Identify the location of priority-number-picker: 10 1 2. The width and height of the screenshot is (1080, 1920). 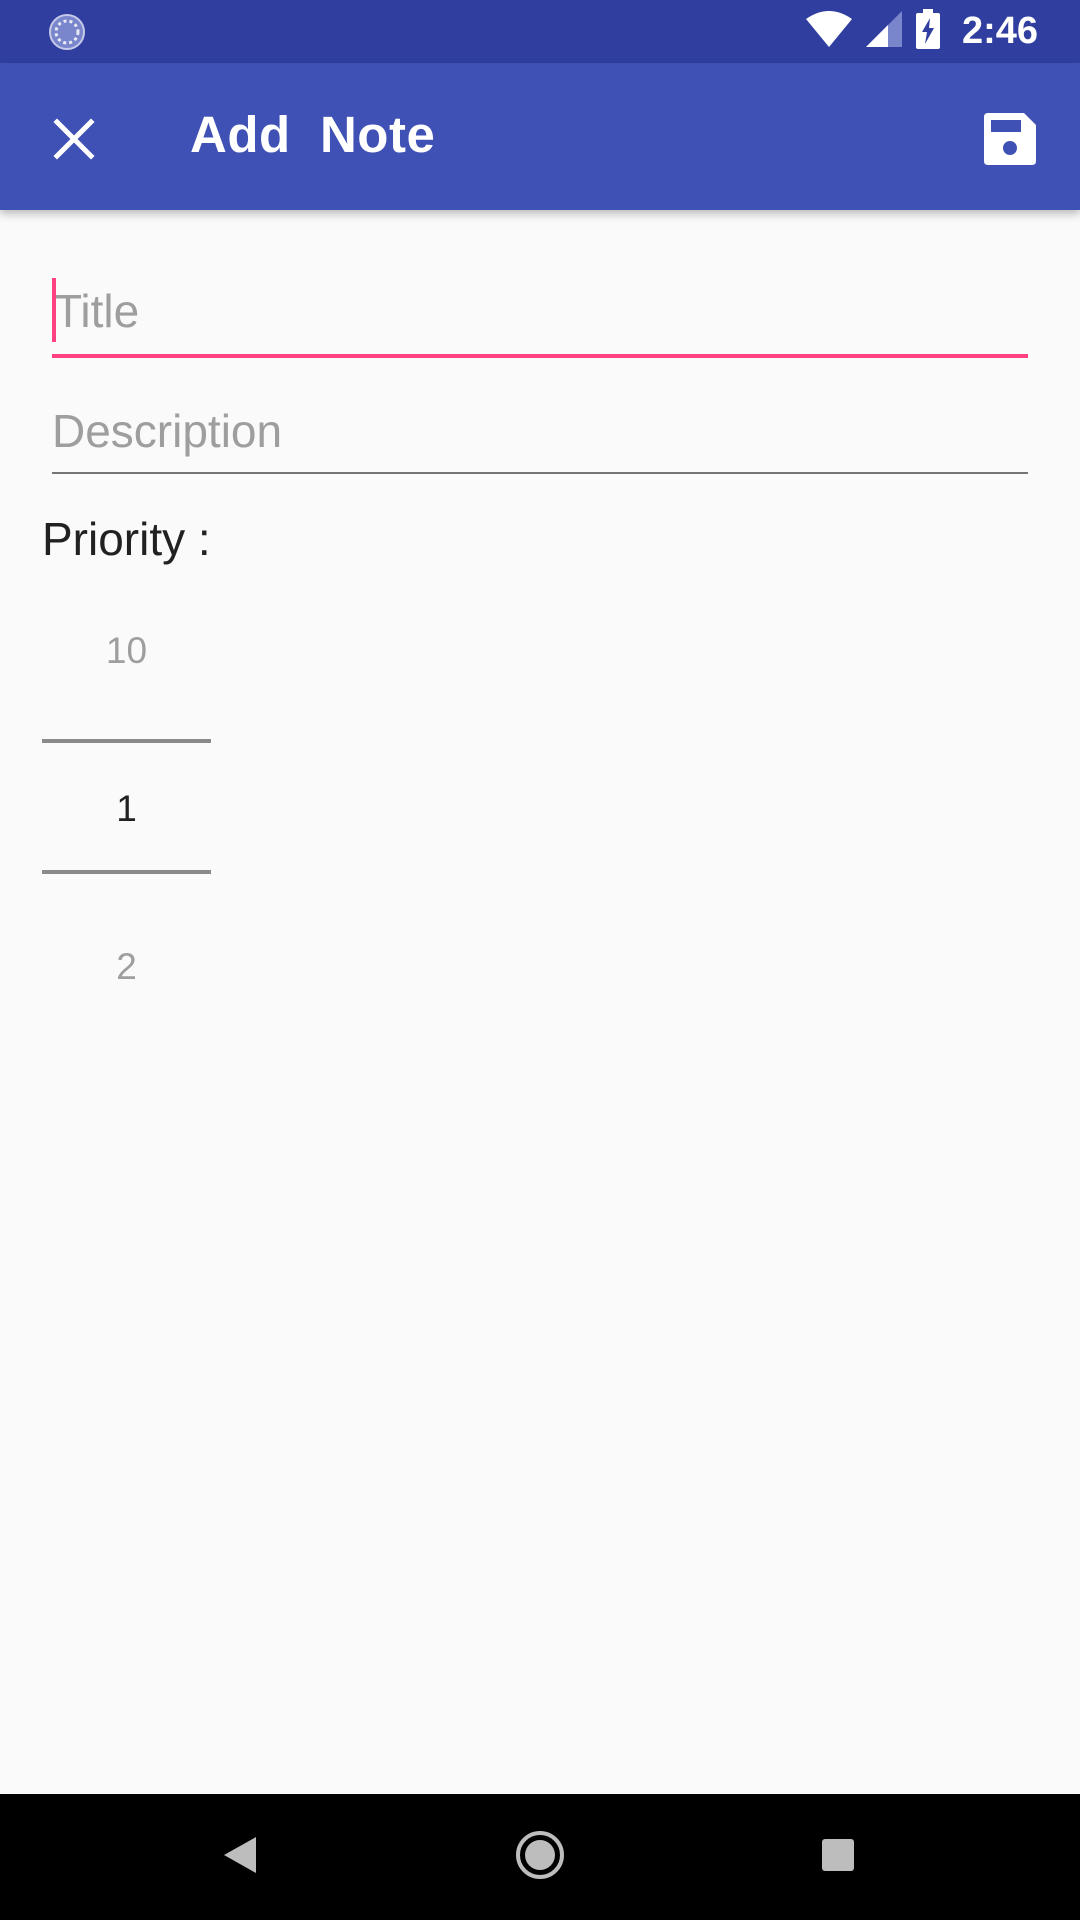
(126, 800).